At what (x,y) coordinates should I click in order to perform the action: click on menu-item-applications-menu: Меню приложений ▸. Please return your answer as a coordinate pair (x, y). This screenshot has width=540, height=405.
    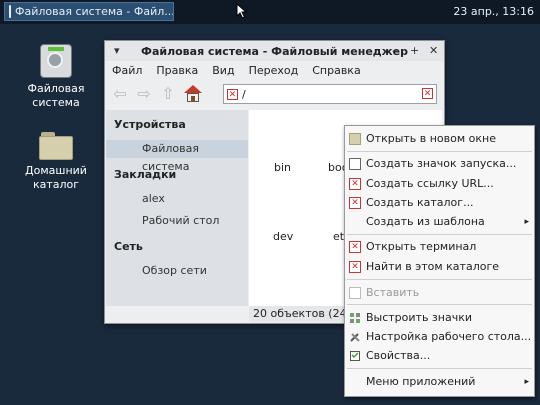
    Looking at the image, I should click on (439, 381).